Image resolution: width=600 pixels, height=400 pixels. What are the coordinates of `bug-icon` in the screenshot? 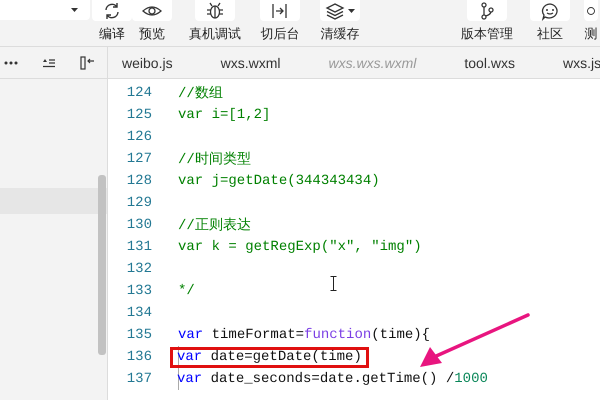 It's located at (215, 10).